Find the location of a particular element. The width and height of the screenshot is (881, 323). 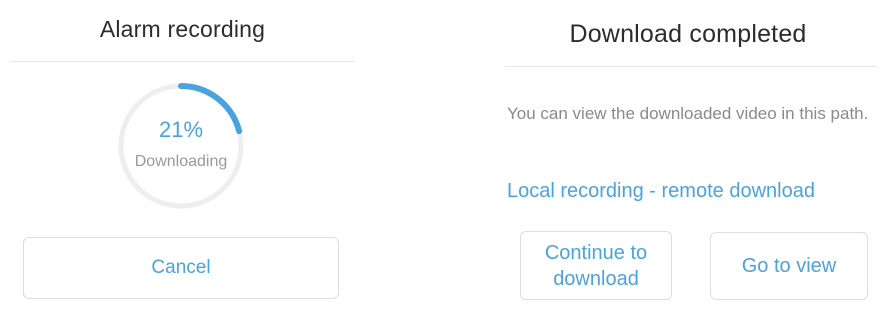

dialog-title: Download completed is located at coordinates (688, 34).